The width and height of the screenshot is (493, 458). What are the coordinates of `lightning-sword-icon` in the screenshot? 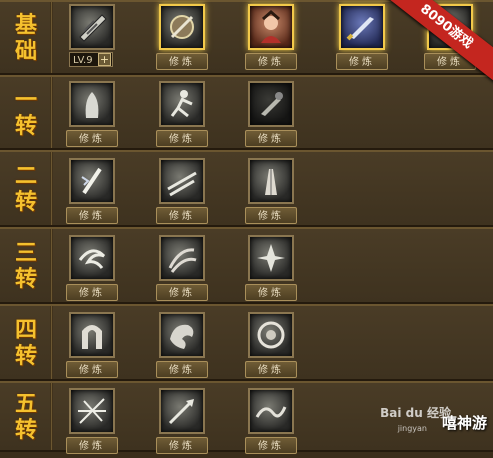 It's located at (92, 181).